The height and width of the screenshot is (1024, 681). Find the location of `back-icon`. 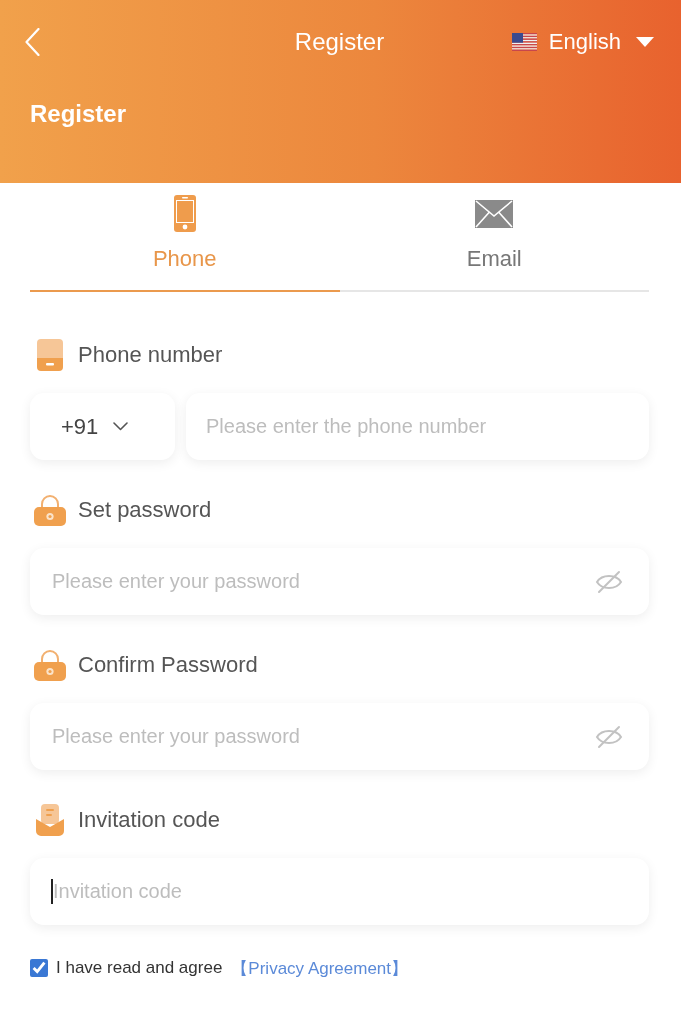

back-icon is located at coordinates (32, 42).